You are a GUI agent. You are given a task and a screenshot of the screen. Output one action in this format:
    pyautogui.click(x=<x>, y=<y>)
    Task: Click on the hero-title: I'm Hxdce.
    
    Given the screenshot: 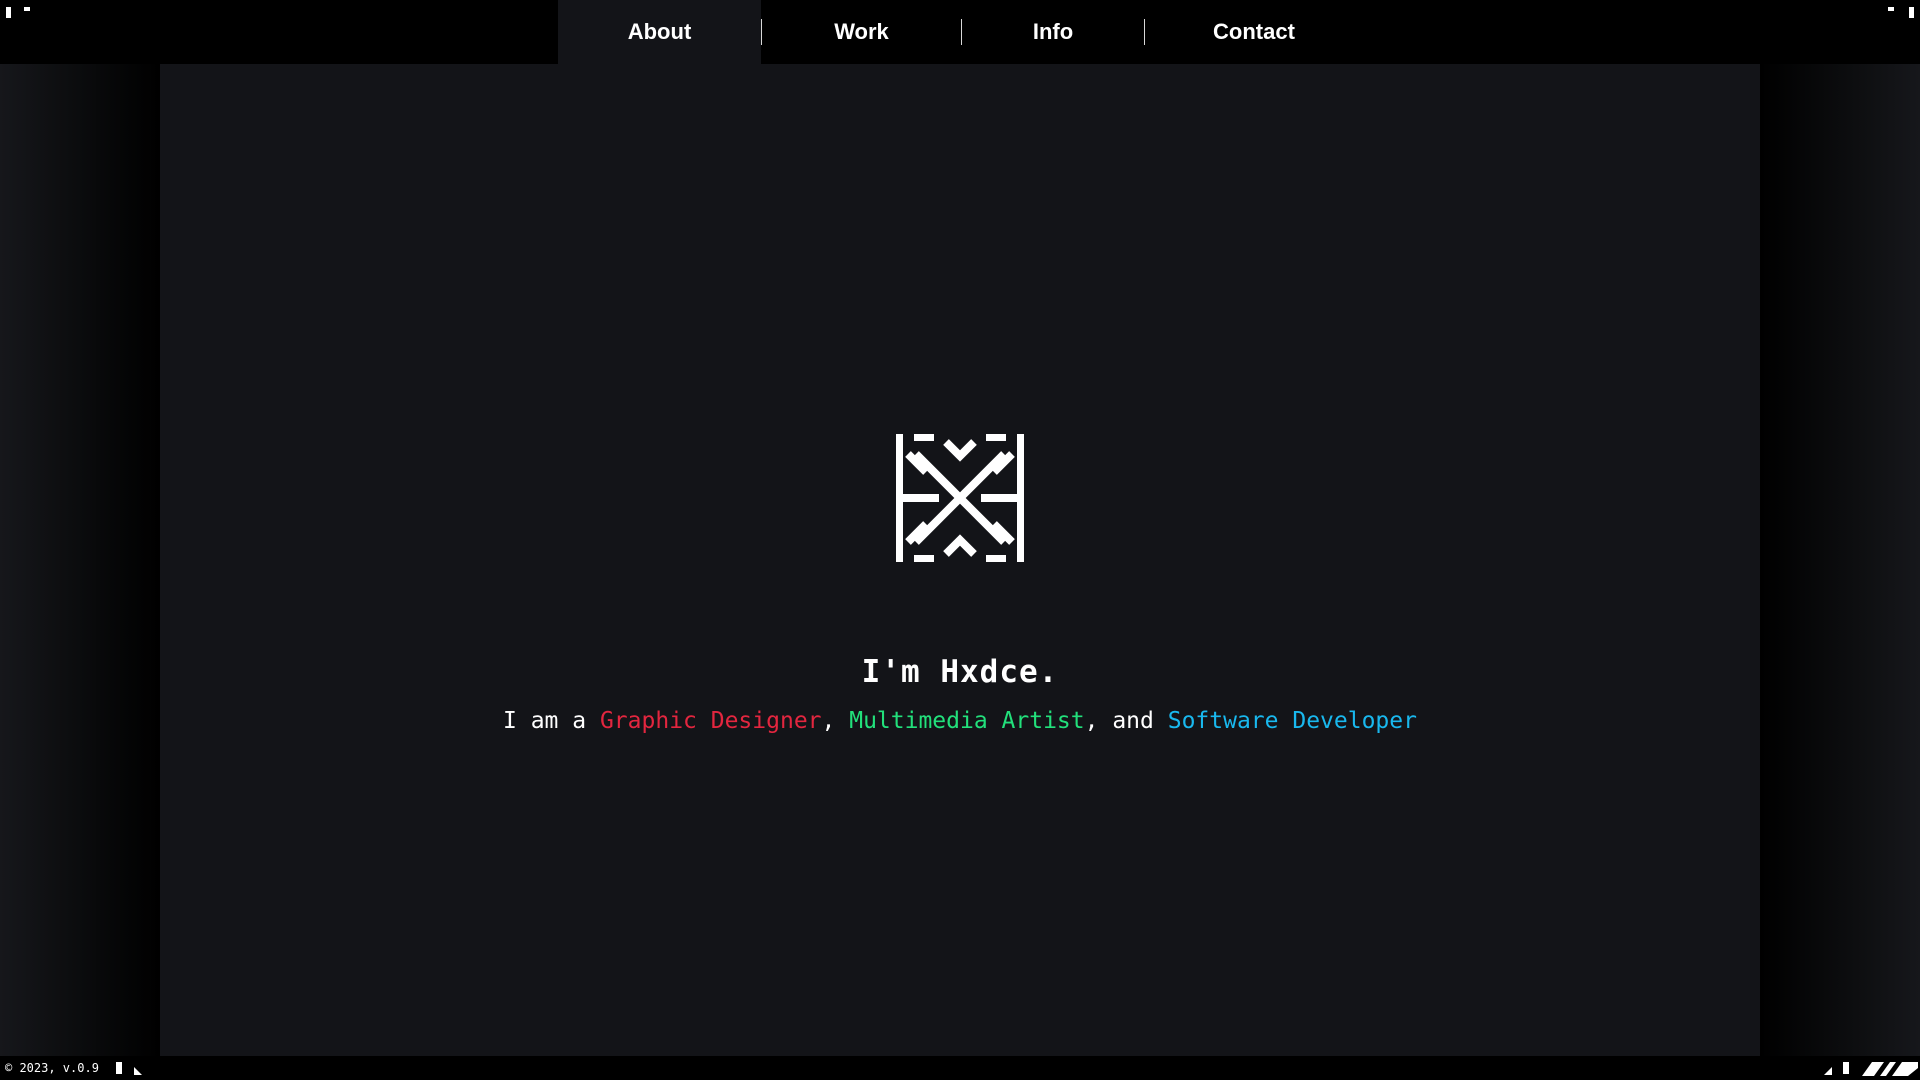 What is the action you would take?
    pyautogui.click(x=960, y=672)
    